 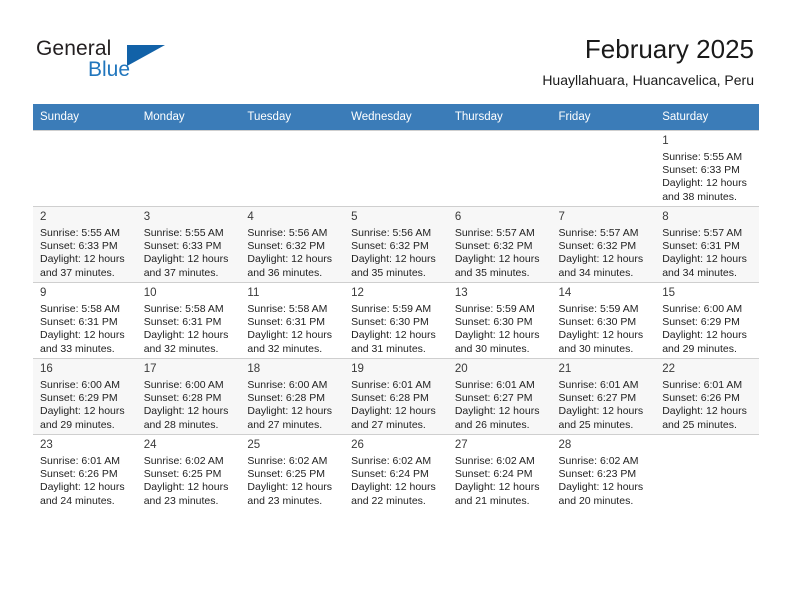 What do you see at coordinates (601, 342) in the screenshot?
I see `daylight-text: Daylight: 12 hours and 30 minutes.` at bounding box center [601, 342].